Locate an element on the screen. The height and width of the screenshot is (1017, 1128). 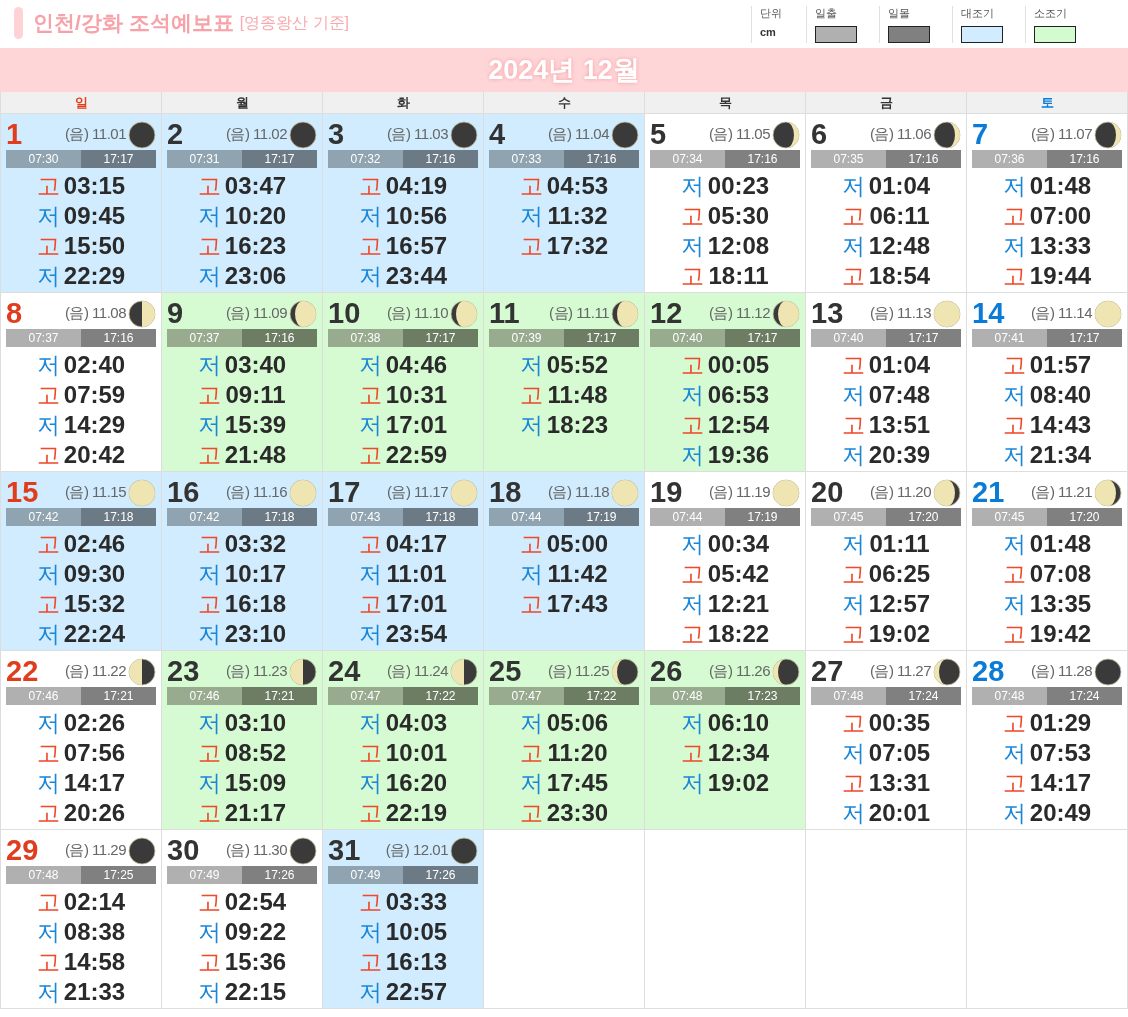
tide-time: 07:00 is located at coordinates (1060, 216).